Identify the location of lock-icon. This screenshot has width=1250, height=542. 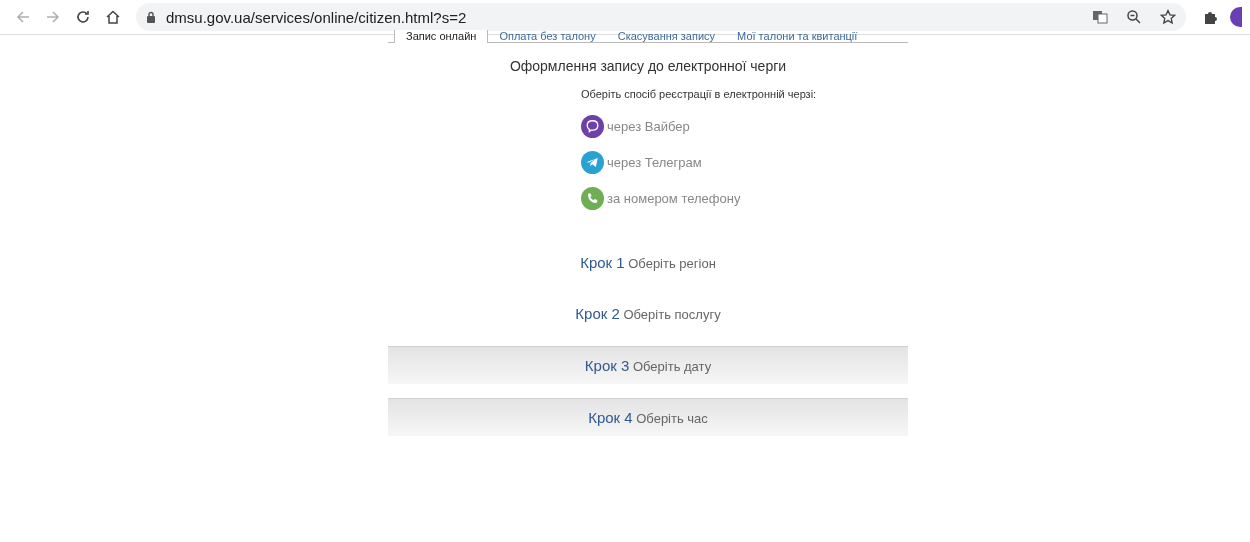
(151, 17).